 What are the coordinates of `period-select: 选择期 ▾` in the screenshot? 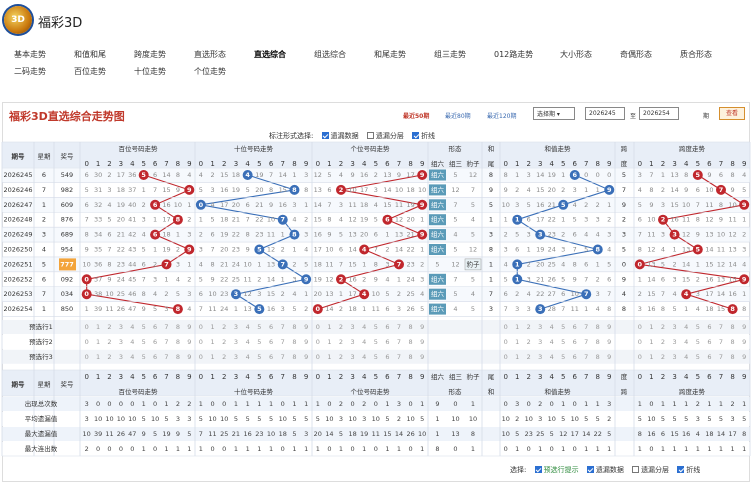 It's located at (554, 113).